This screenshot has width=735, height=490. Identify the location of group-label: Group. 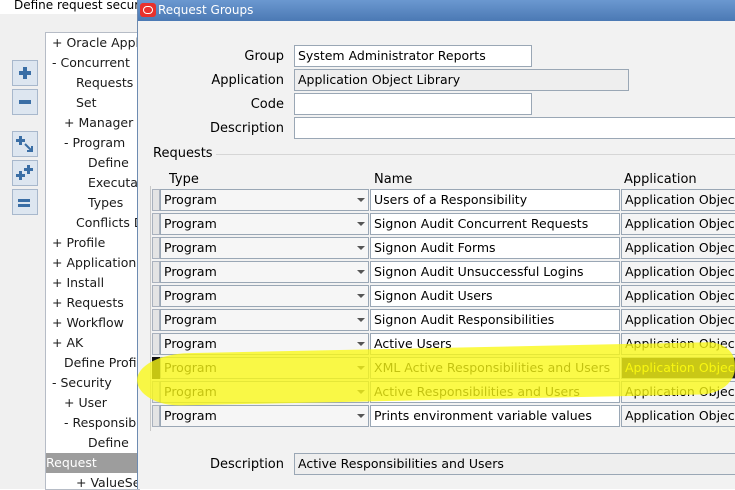
(264, 56).